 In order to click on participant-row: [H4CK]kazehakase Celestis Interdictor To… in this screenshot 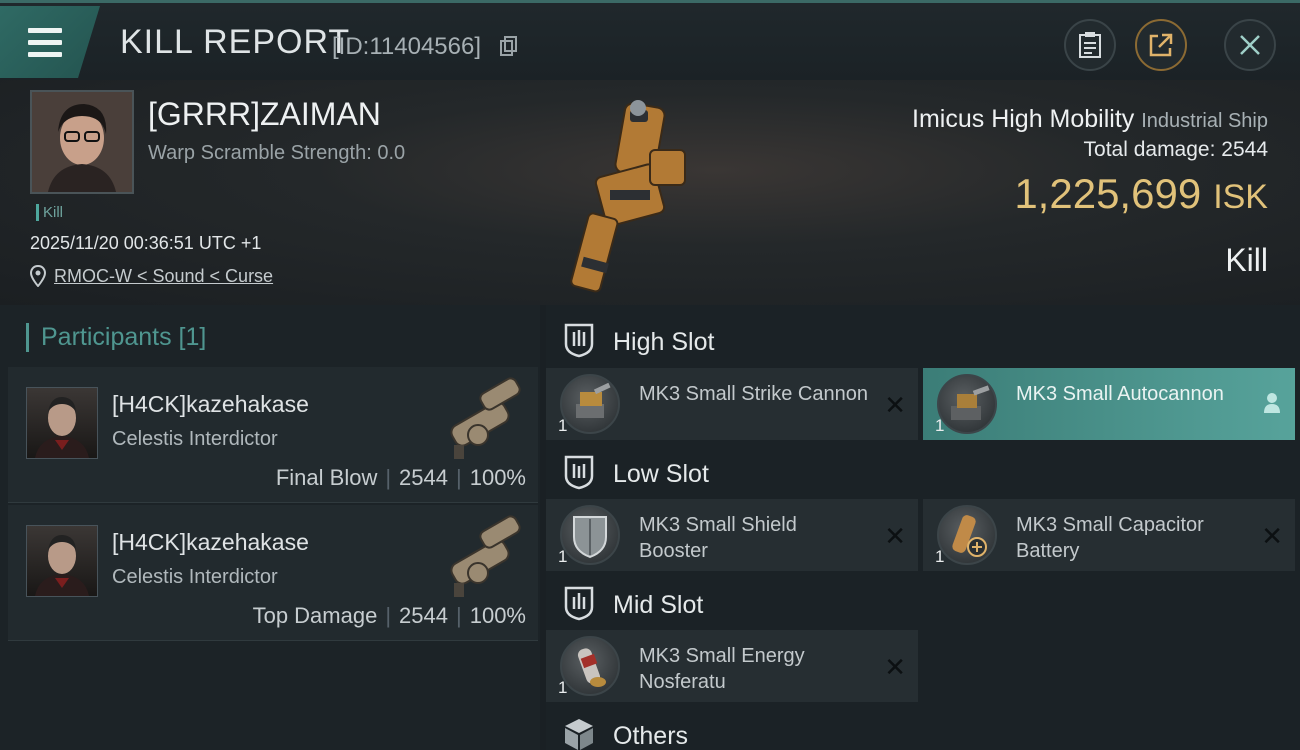, I will do `click(273, 573)`.